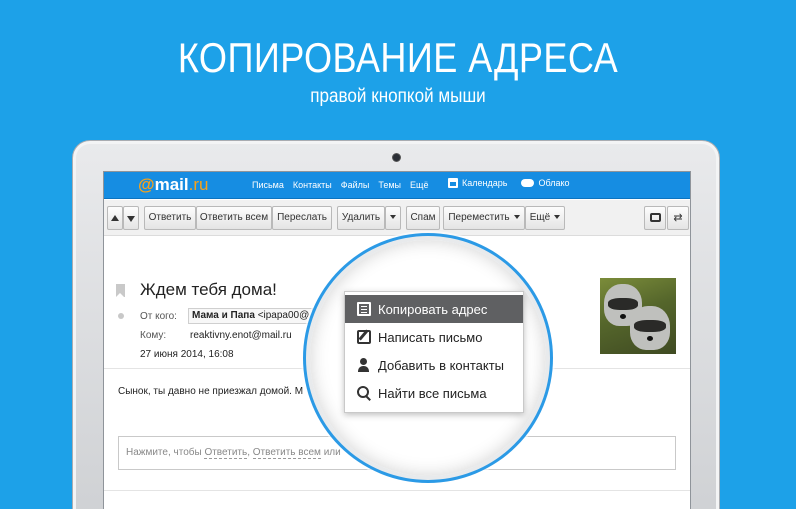  I want to click on headline: КОПИРОВАНИЕ АДРЕСА, so click(398, 57).